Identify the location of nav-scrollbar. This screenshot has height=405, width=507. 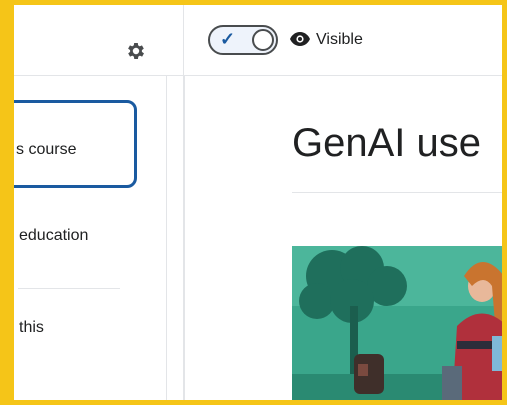
(166, 240).